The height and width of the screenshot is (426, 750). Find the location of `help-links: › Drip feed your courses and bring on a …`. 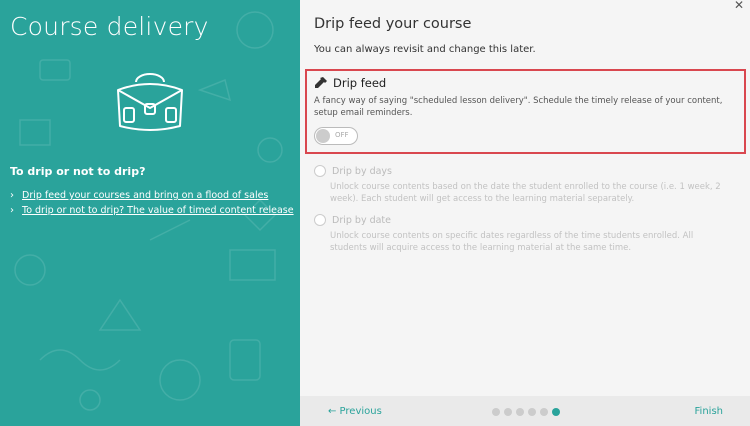

help-links: › Drip feed your courses and bring on a … is located at coordinates (152, 205).